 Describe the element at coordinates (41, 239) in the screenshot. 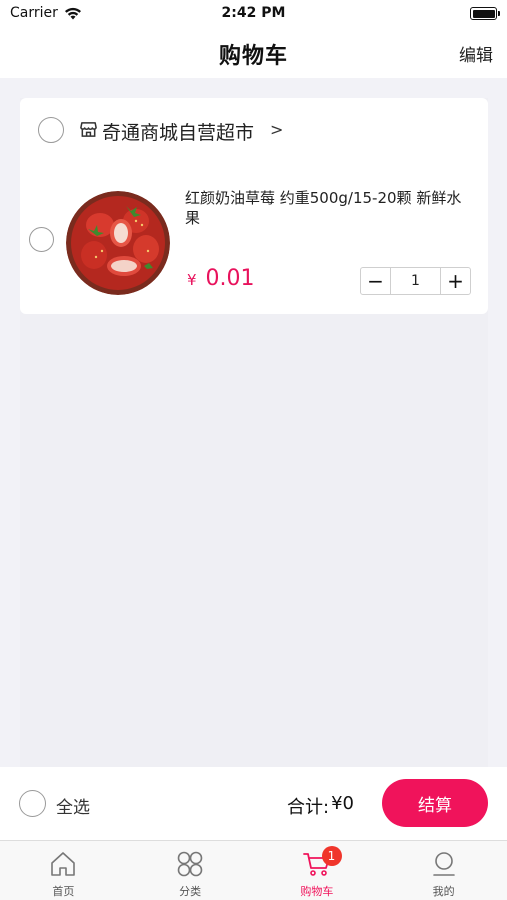

I see `item-select-radio` at that location.